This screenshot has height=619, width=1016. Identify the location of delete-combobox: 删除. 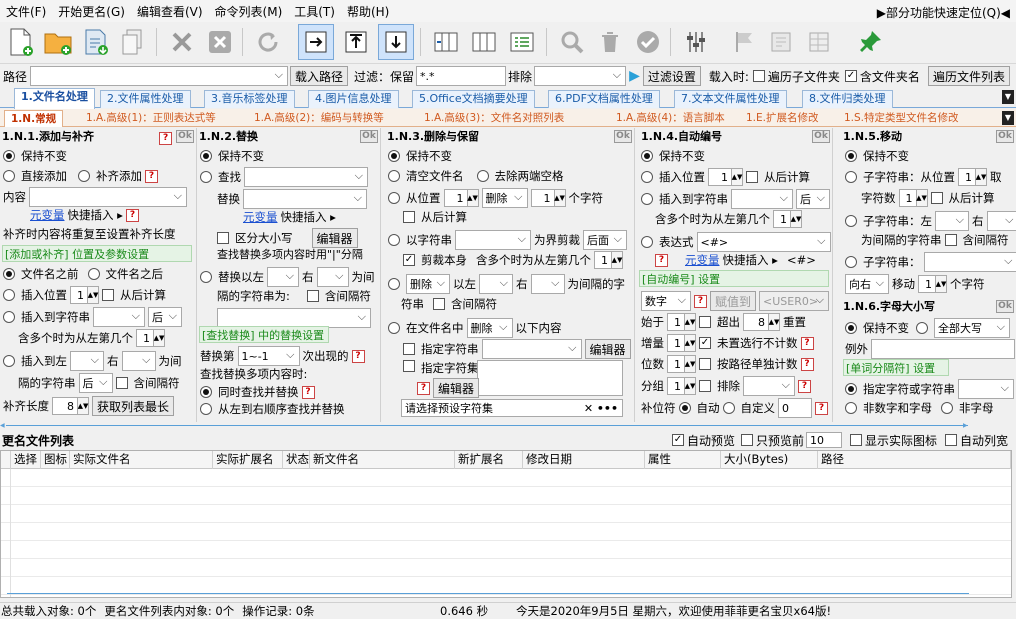
(504, 198).